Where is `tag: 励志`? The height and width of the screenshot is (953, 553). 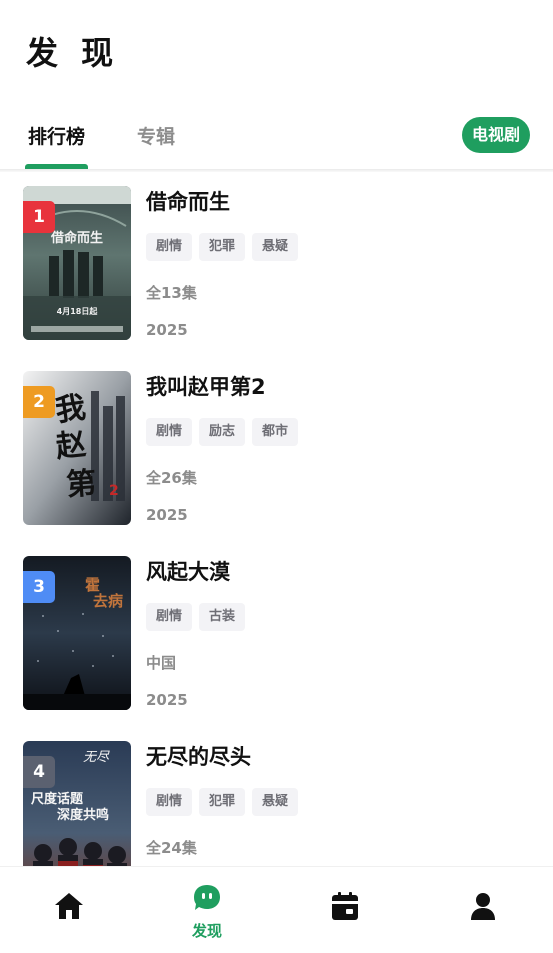
tag: 励志 is located at coordinates (222, 432).